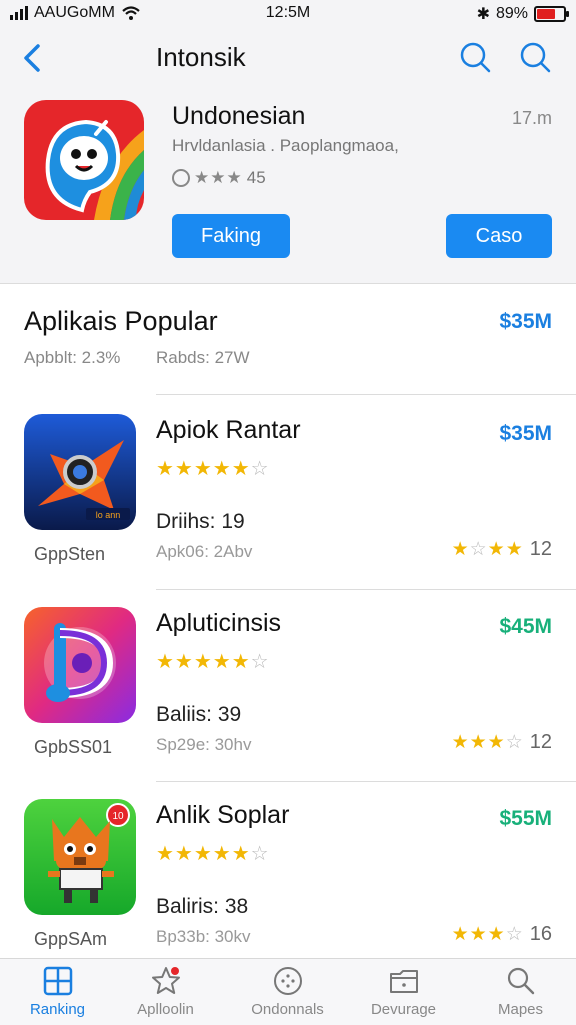  What do you see at coordinates (73, 747) in the screenshot?
I see `app-caption: GpbSS01` at bounding box center [73, 747].